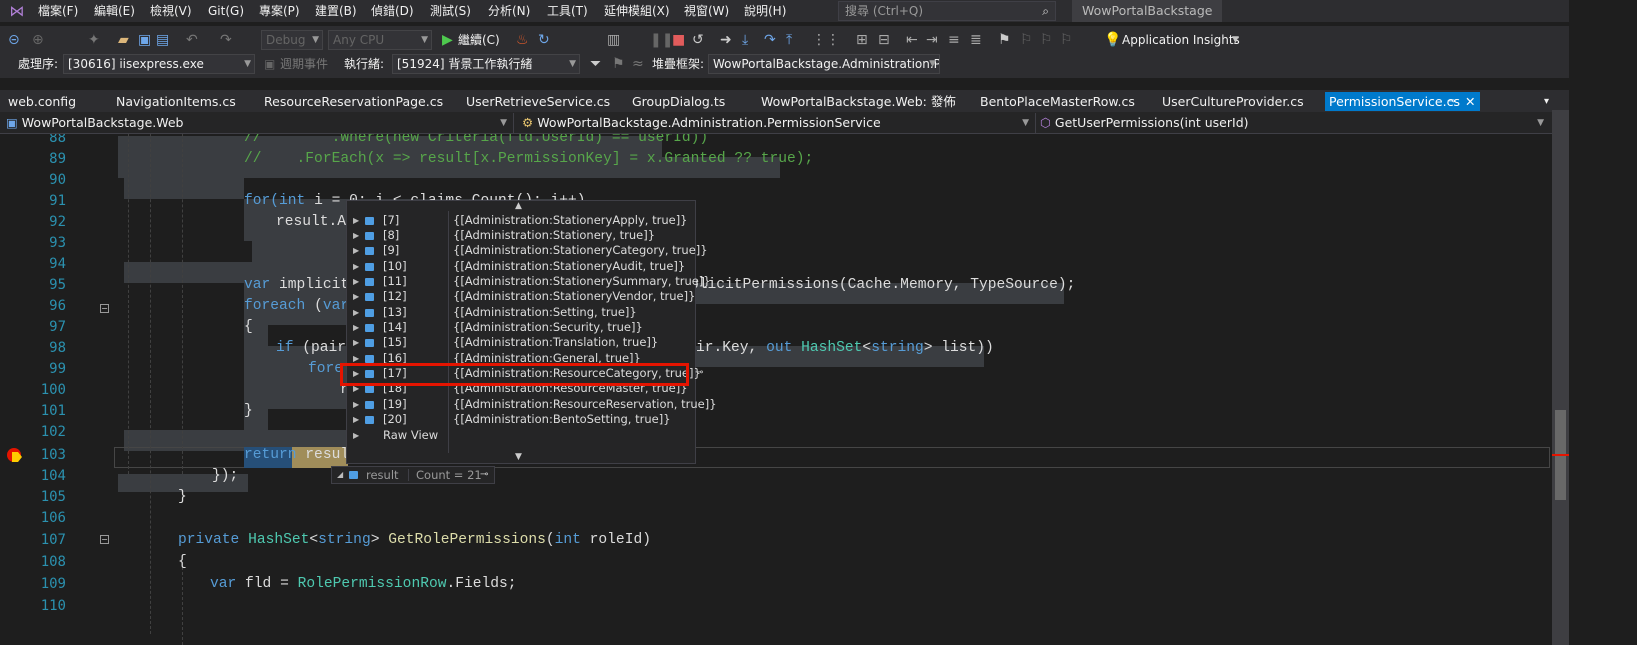 Image resolution: width=1637 pixels, height=645 pixels. I want to click on step-over-icon: ↷, so click(770, 40).